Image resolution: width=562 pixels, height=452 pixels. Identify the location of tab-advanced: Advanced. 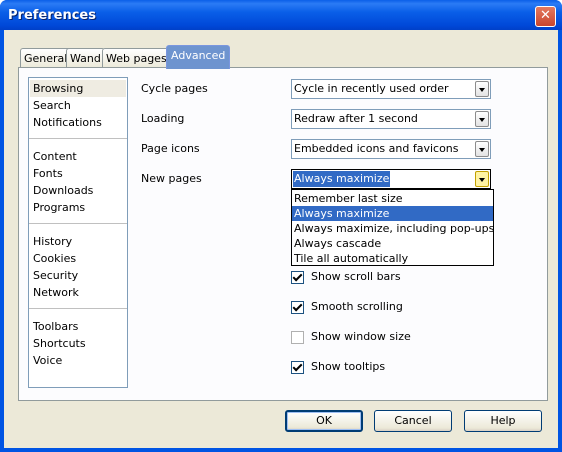
(198, 57).